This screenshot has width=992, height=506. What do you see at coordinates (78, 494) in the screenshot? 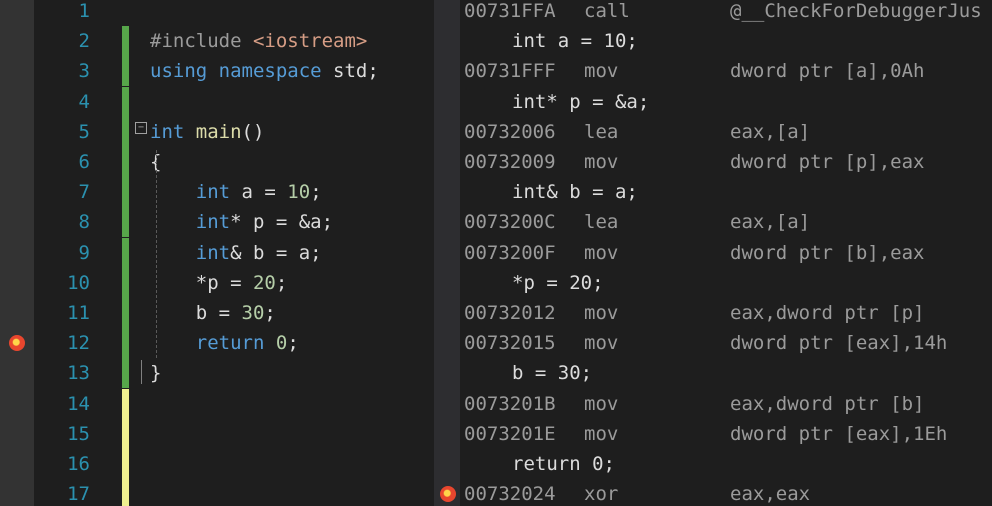
I see `line-number: 17` at bounding box center [78, 494].